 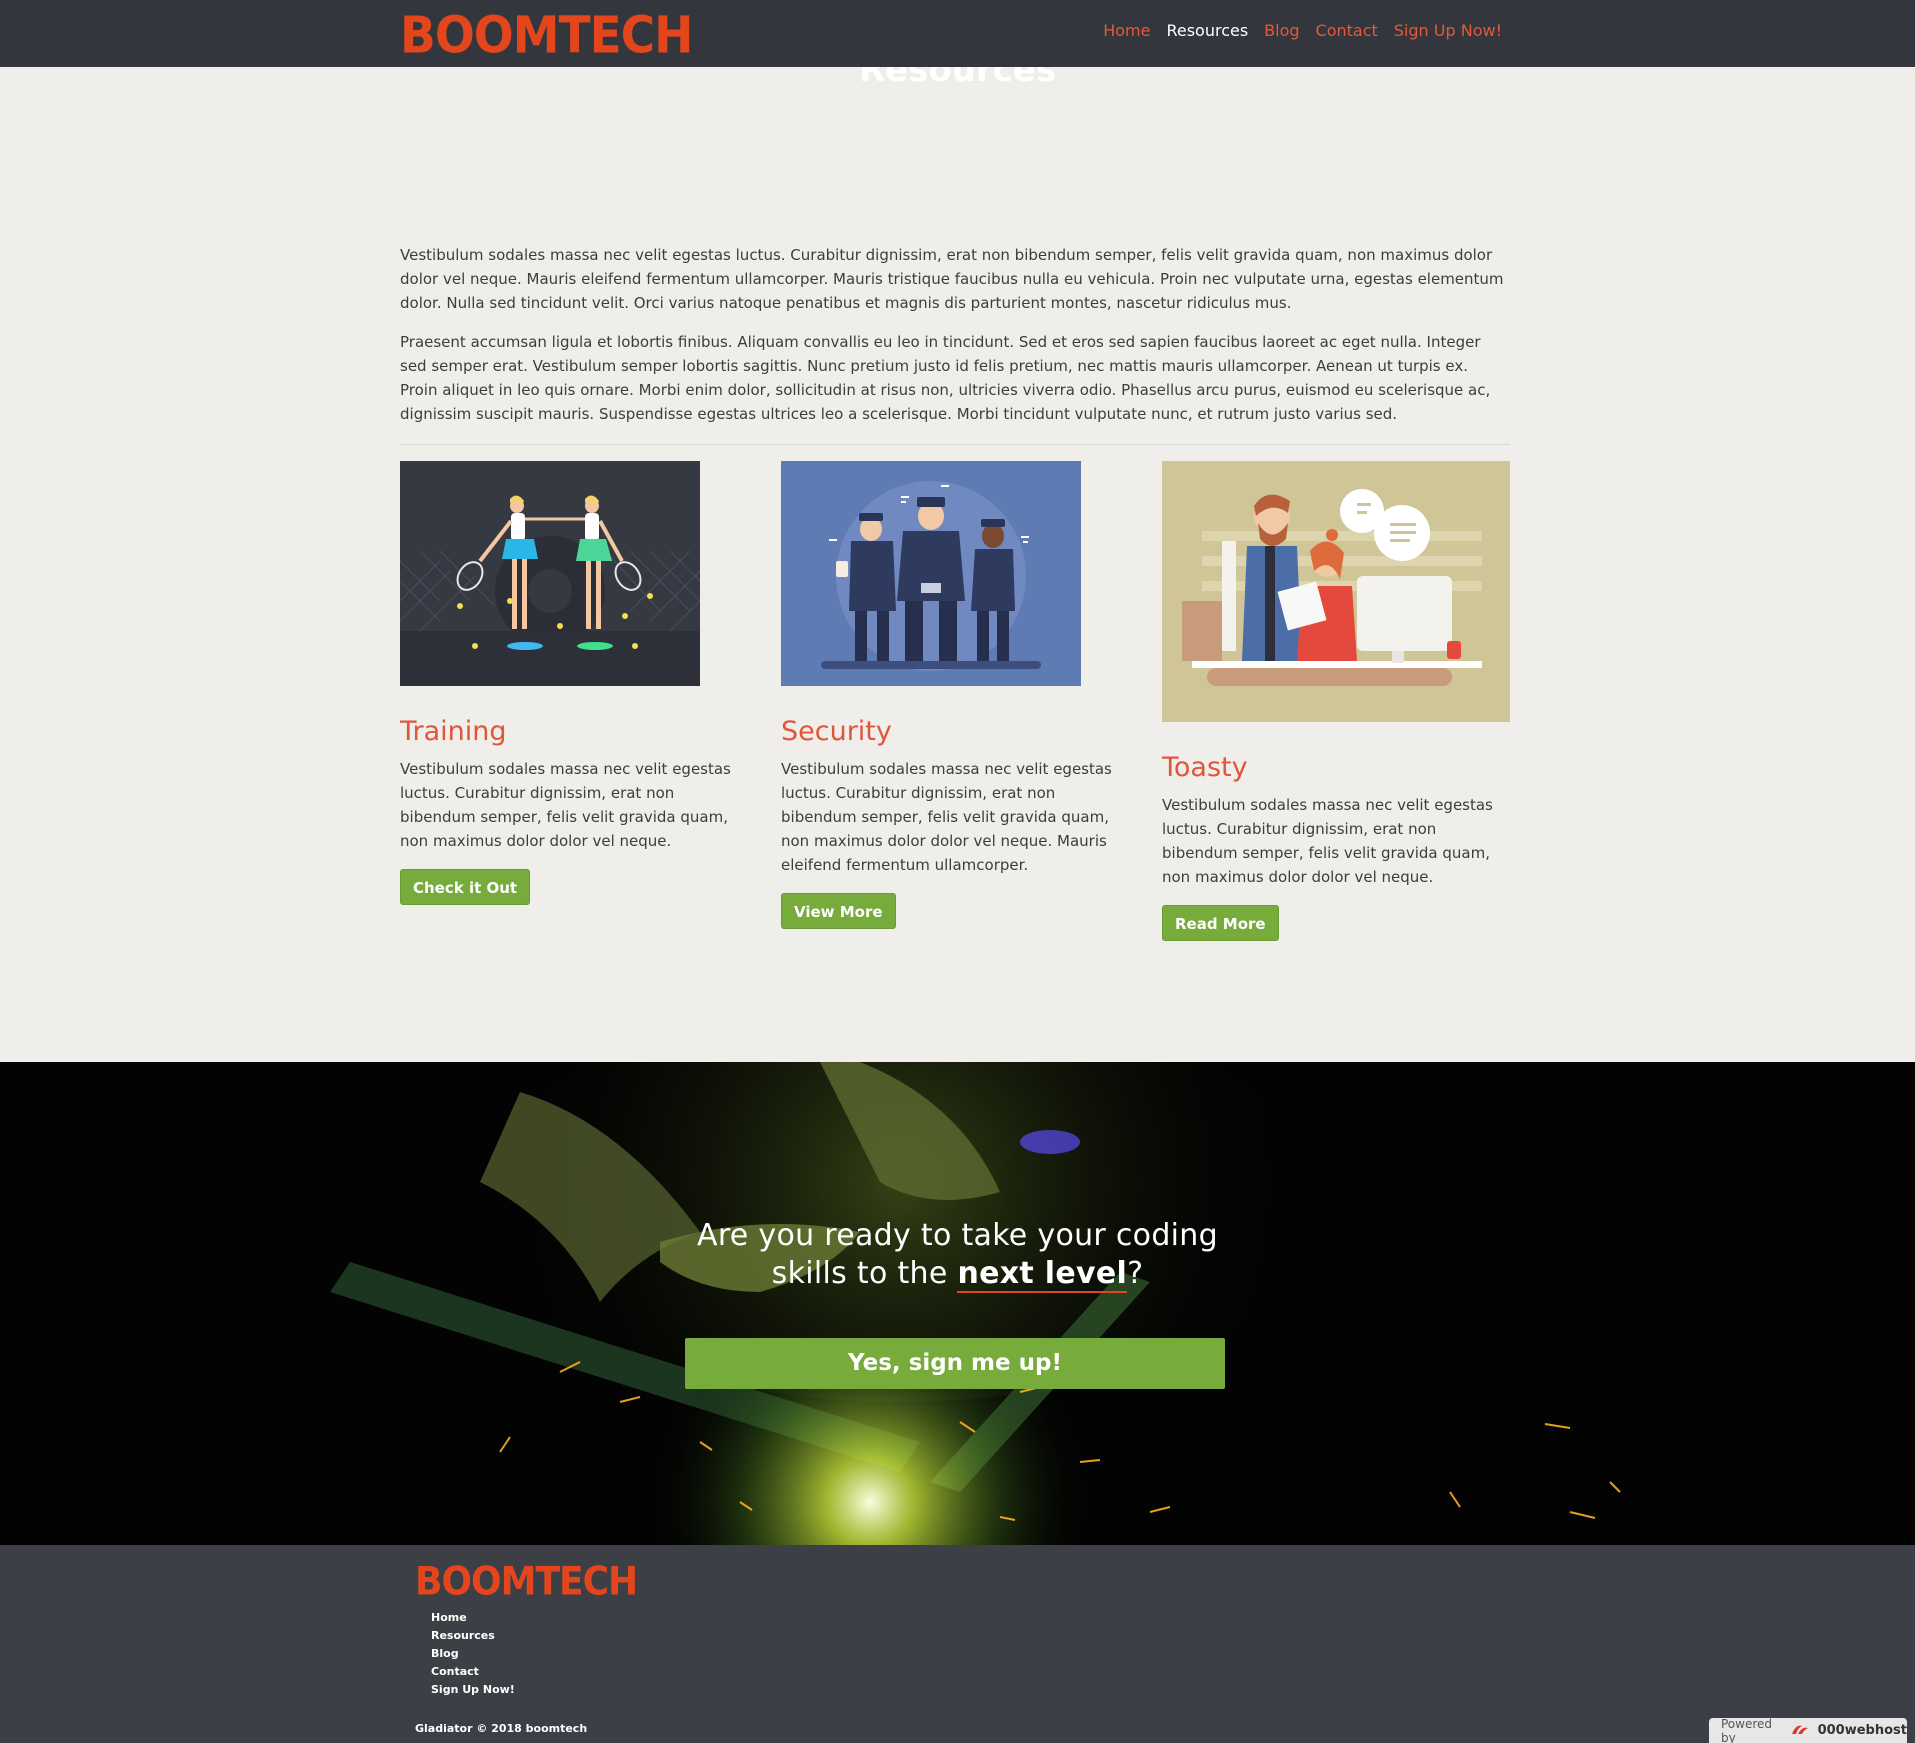 I want to click on card-title: Toasty, so click(x=1205, y=767).